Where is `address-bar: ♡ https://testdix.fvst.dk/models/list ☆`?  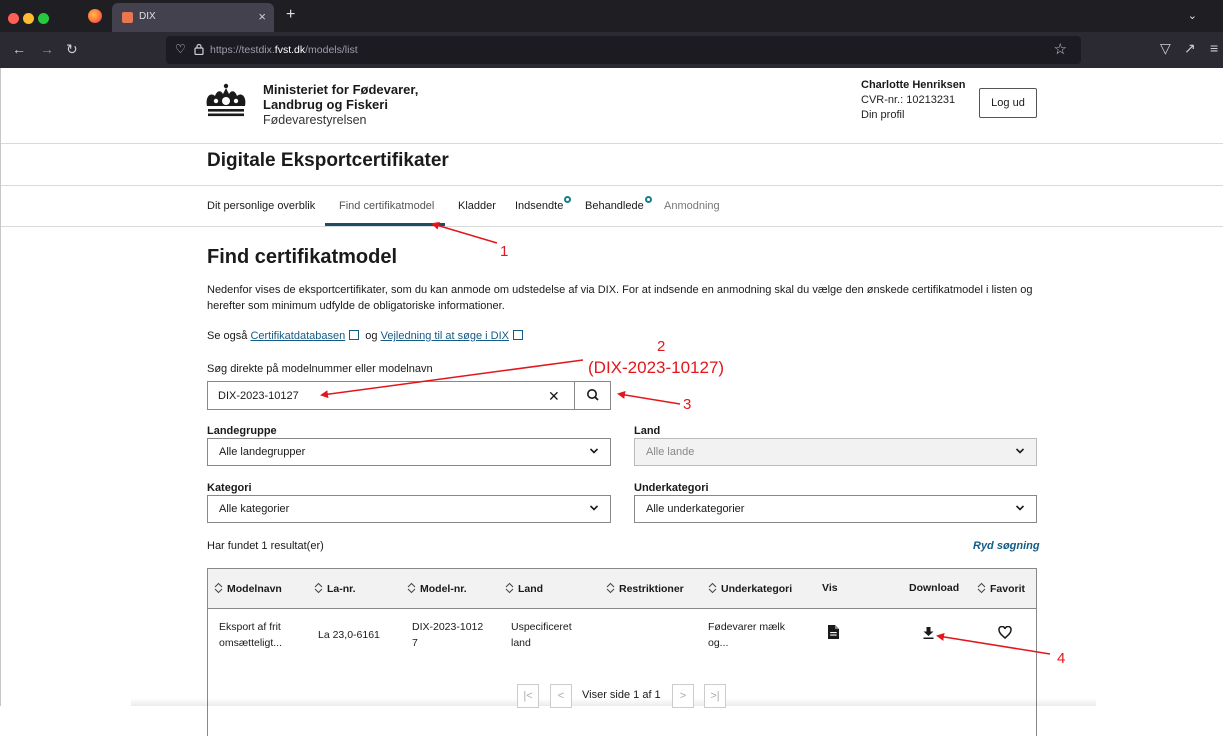
address-bar: ♡ https://testdix.fvst.dk/models/list ☆ is located at coordinates (623, 50).